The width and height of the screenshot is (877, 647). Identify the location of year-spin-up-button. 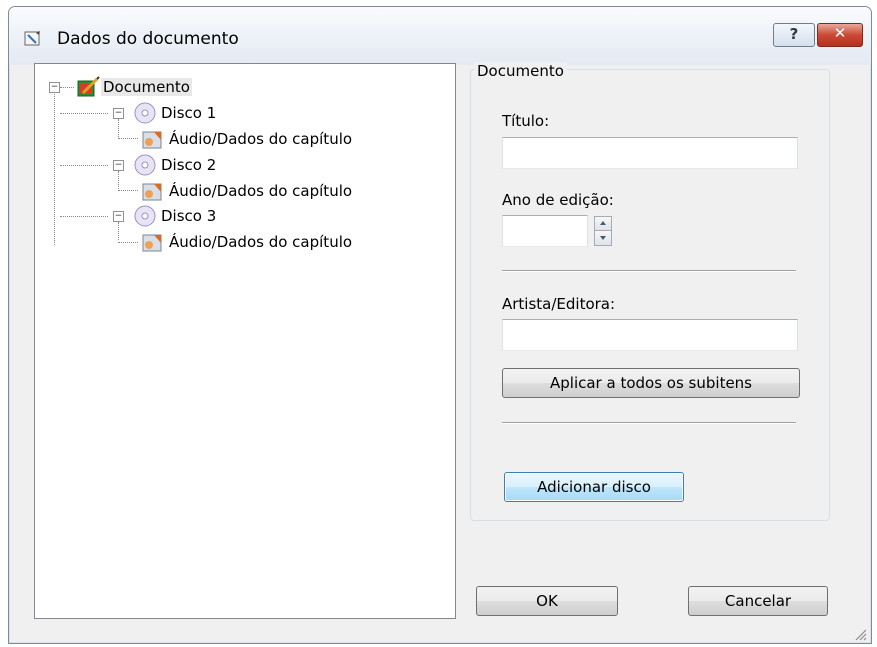
(603, 223).